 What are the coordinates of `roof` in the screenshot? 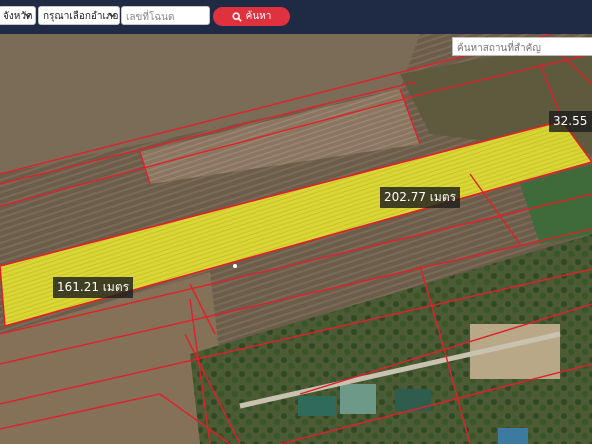 It's located at (513, 436).